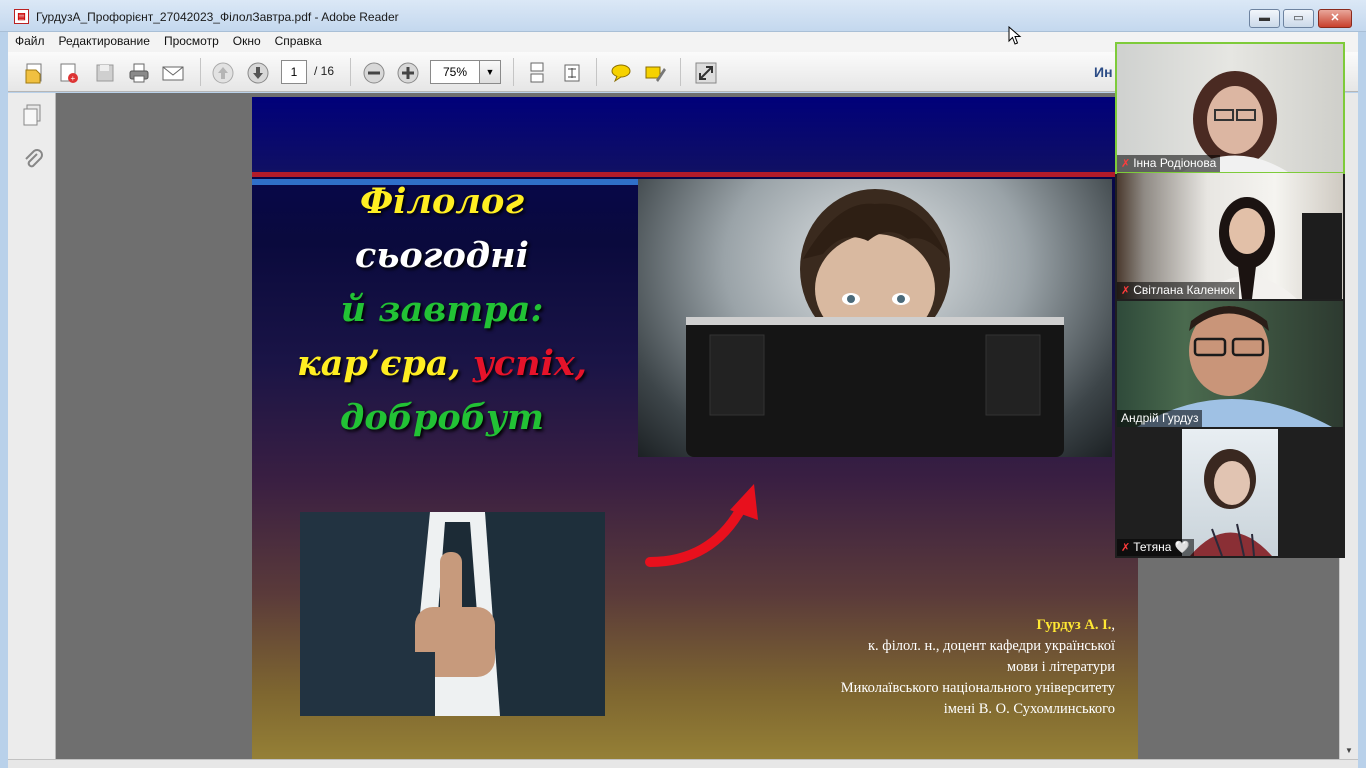 Image resolution: width=1366 pixels, height=768 pixels. What do you see at coordinates (1298, 18) in the screenshot?
I see `maximize-button: ▭` at bounding box center [1298, 18].